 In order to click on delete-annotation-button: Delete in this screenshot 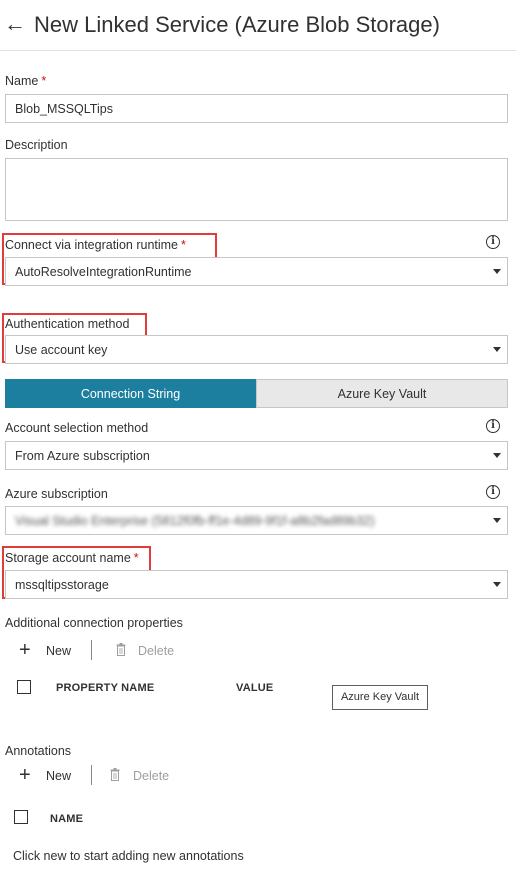, I will do `click(151, 776)`.